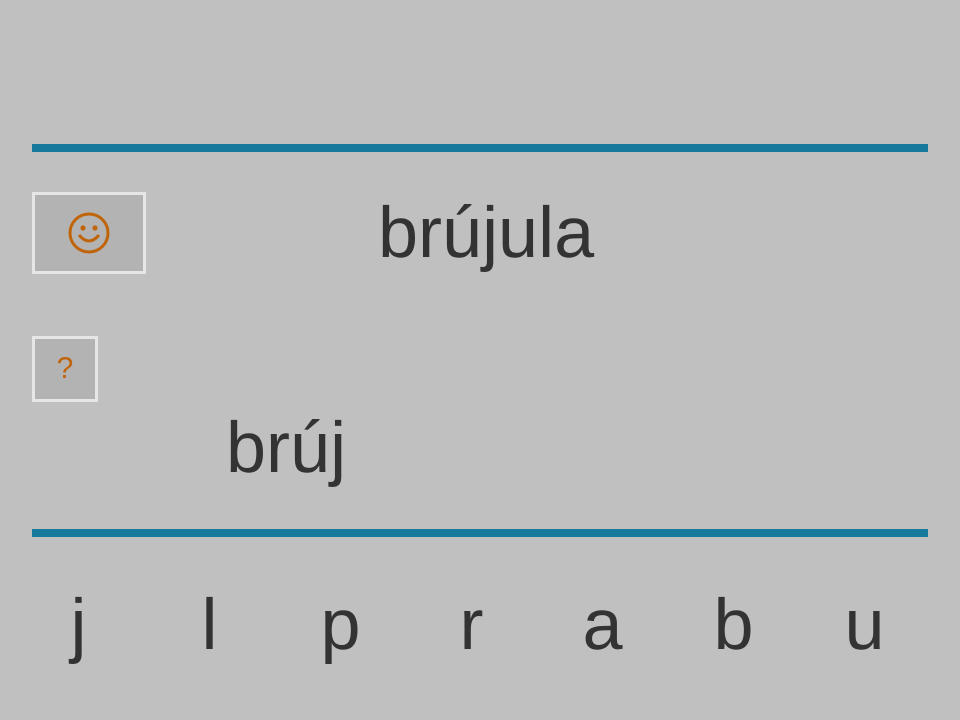 Image resolution: width=960 pixels, height=720 pixels. I want to click on answer-button, so click(89, 233).